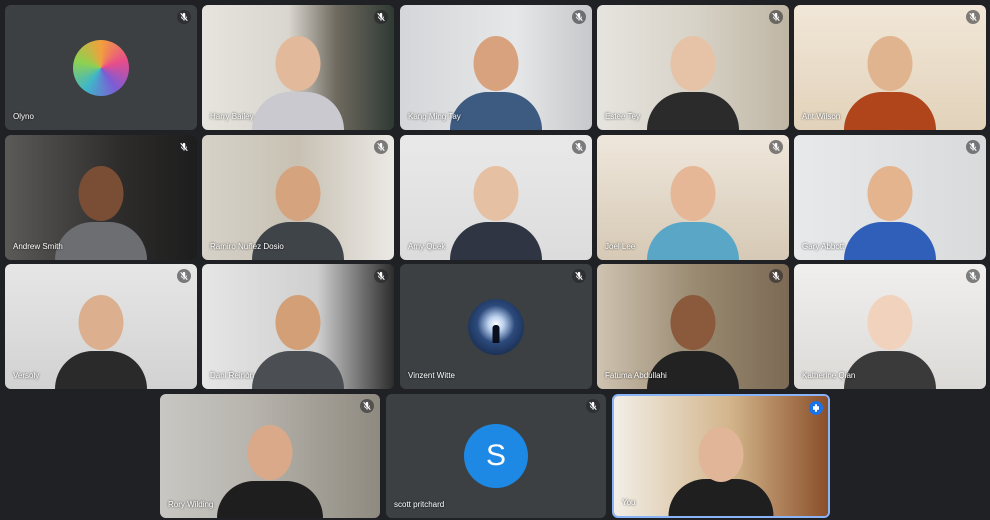  What do you see at coordinates (23, 116) in the screenshot?
I see `participant-name: Olyno` at bounding box center [23, 116].